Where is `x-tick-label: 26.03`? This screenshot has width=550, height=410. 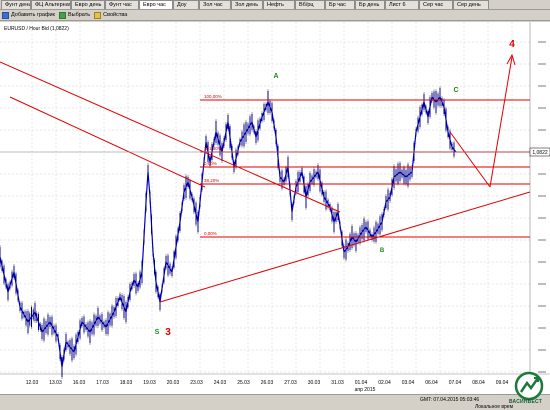
x-tick-label: 26.03 is located at coordinates (267, 383).